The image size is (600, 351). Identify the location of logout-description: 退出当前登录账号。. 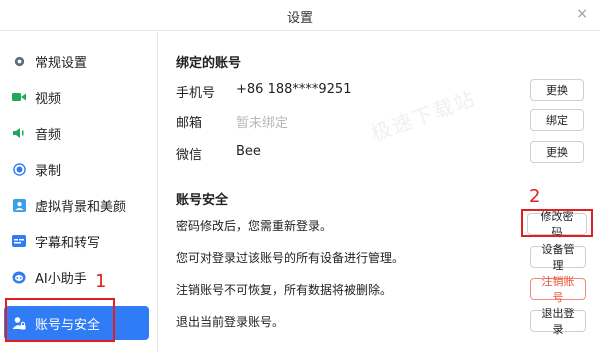
(230, 322).